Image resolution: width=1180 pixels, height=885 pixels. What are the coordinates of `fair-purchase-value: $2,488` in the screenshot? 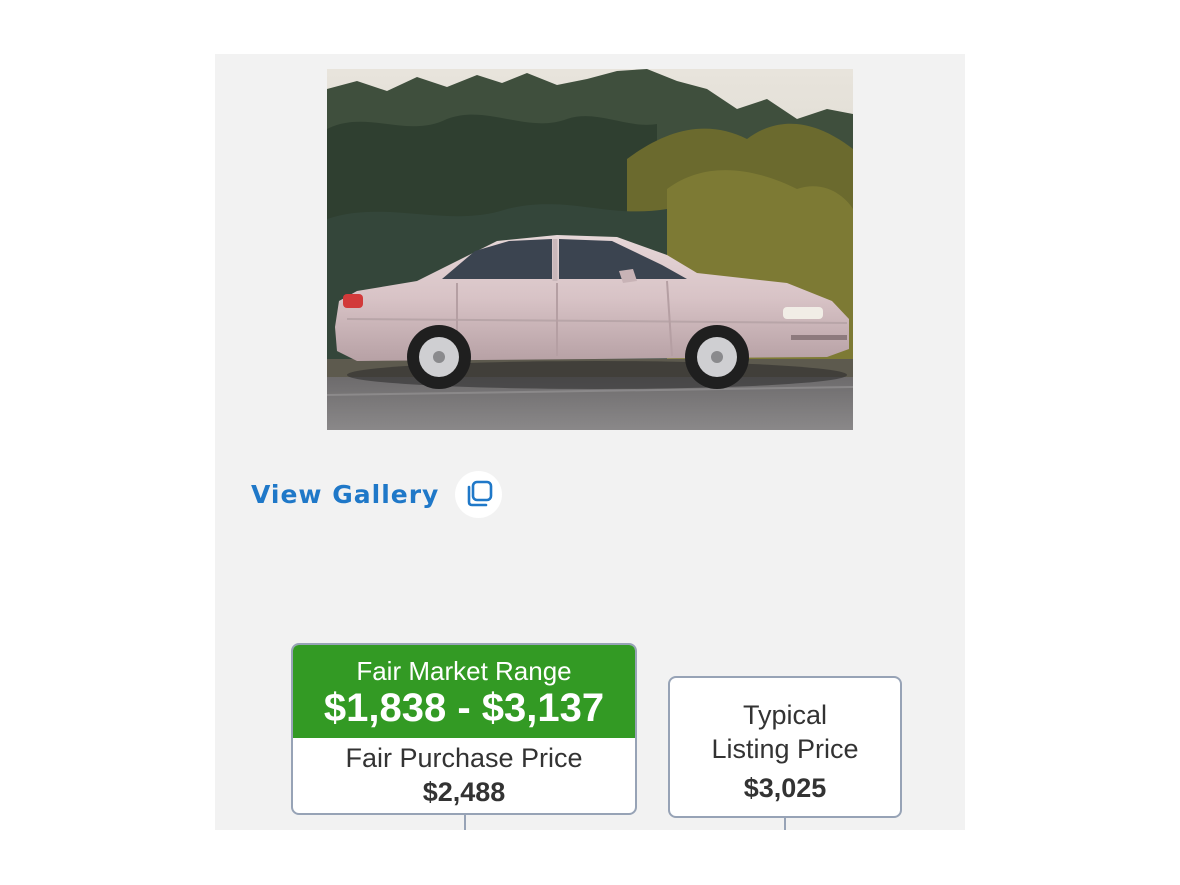 It's located at (464, 792).